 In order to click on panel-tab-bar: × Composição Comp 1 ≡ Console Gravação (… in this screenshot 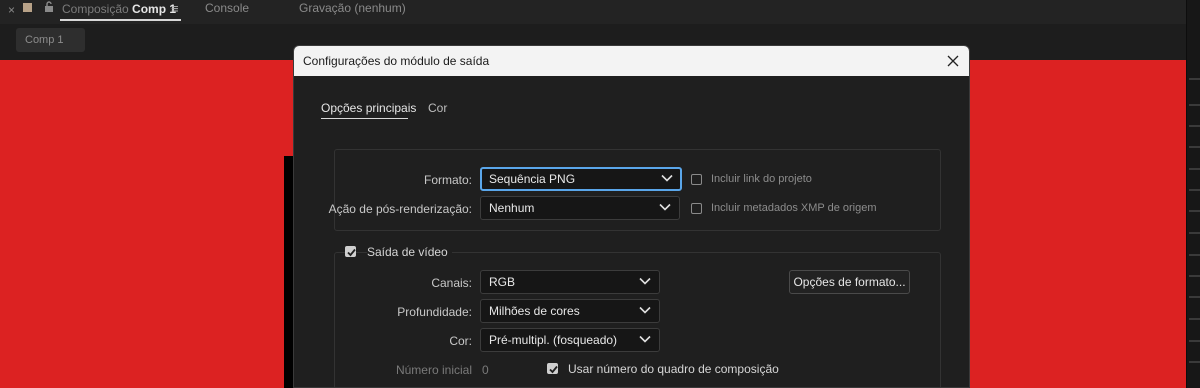, I will do `click(600, 12)`.